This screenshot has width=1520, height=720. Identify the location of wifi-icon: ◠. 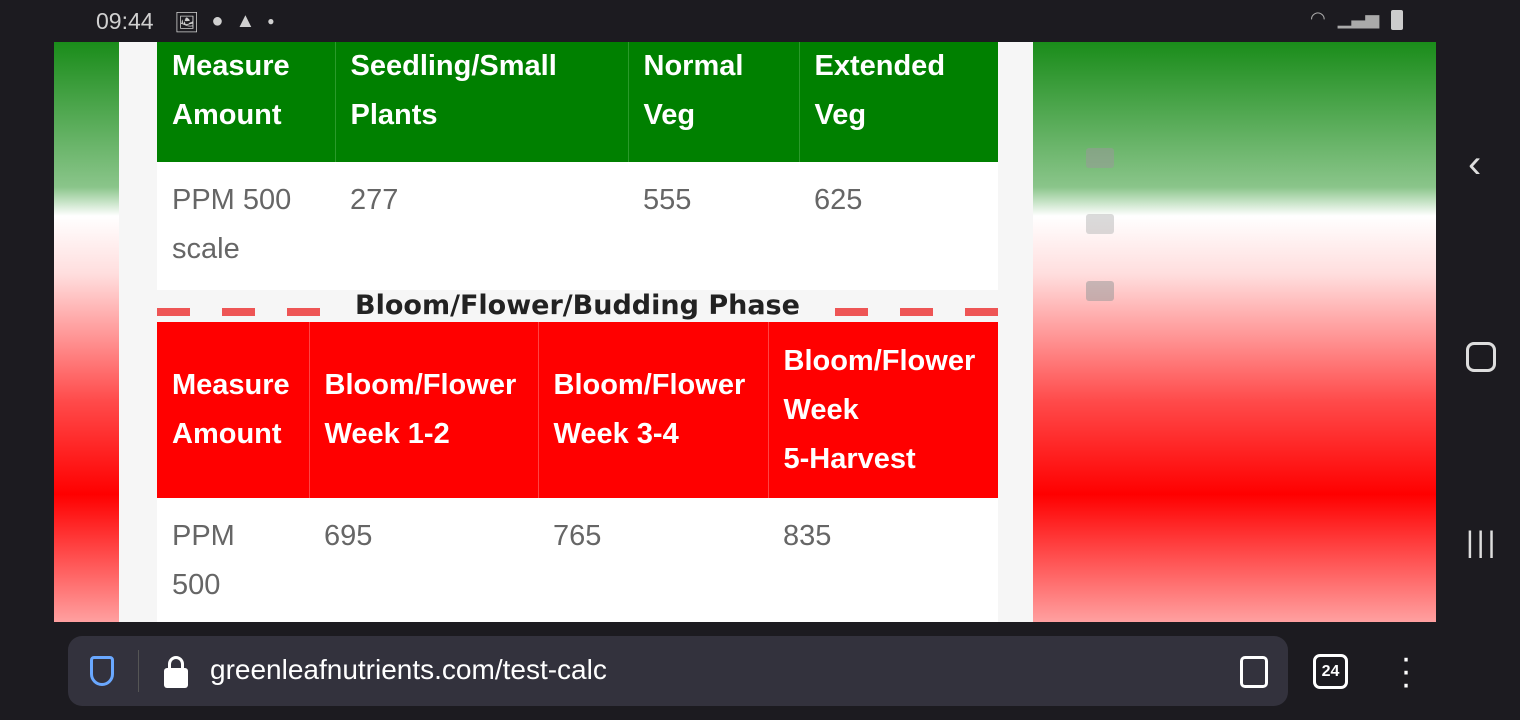
(1318, 18).